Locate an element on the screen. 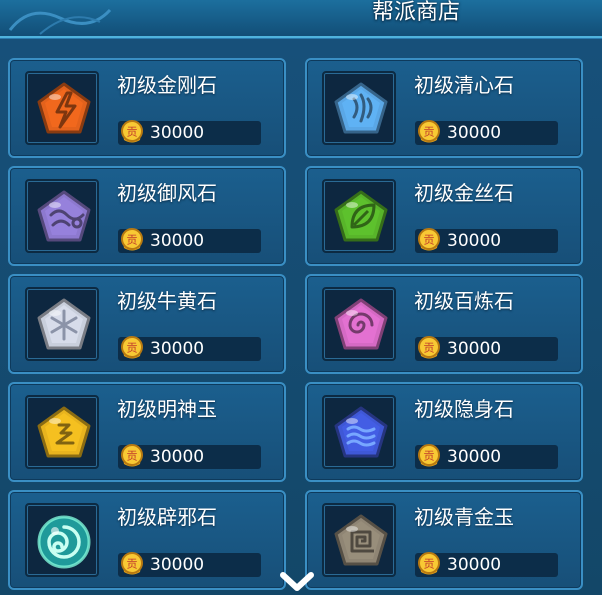 The image size is (602, 595). shop-item-card: 初级御风石 贡 30000 is located at coordinates (147, 216).